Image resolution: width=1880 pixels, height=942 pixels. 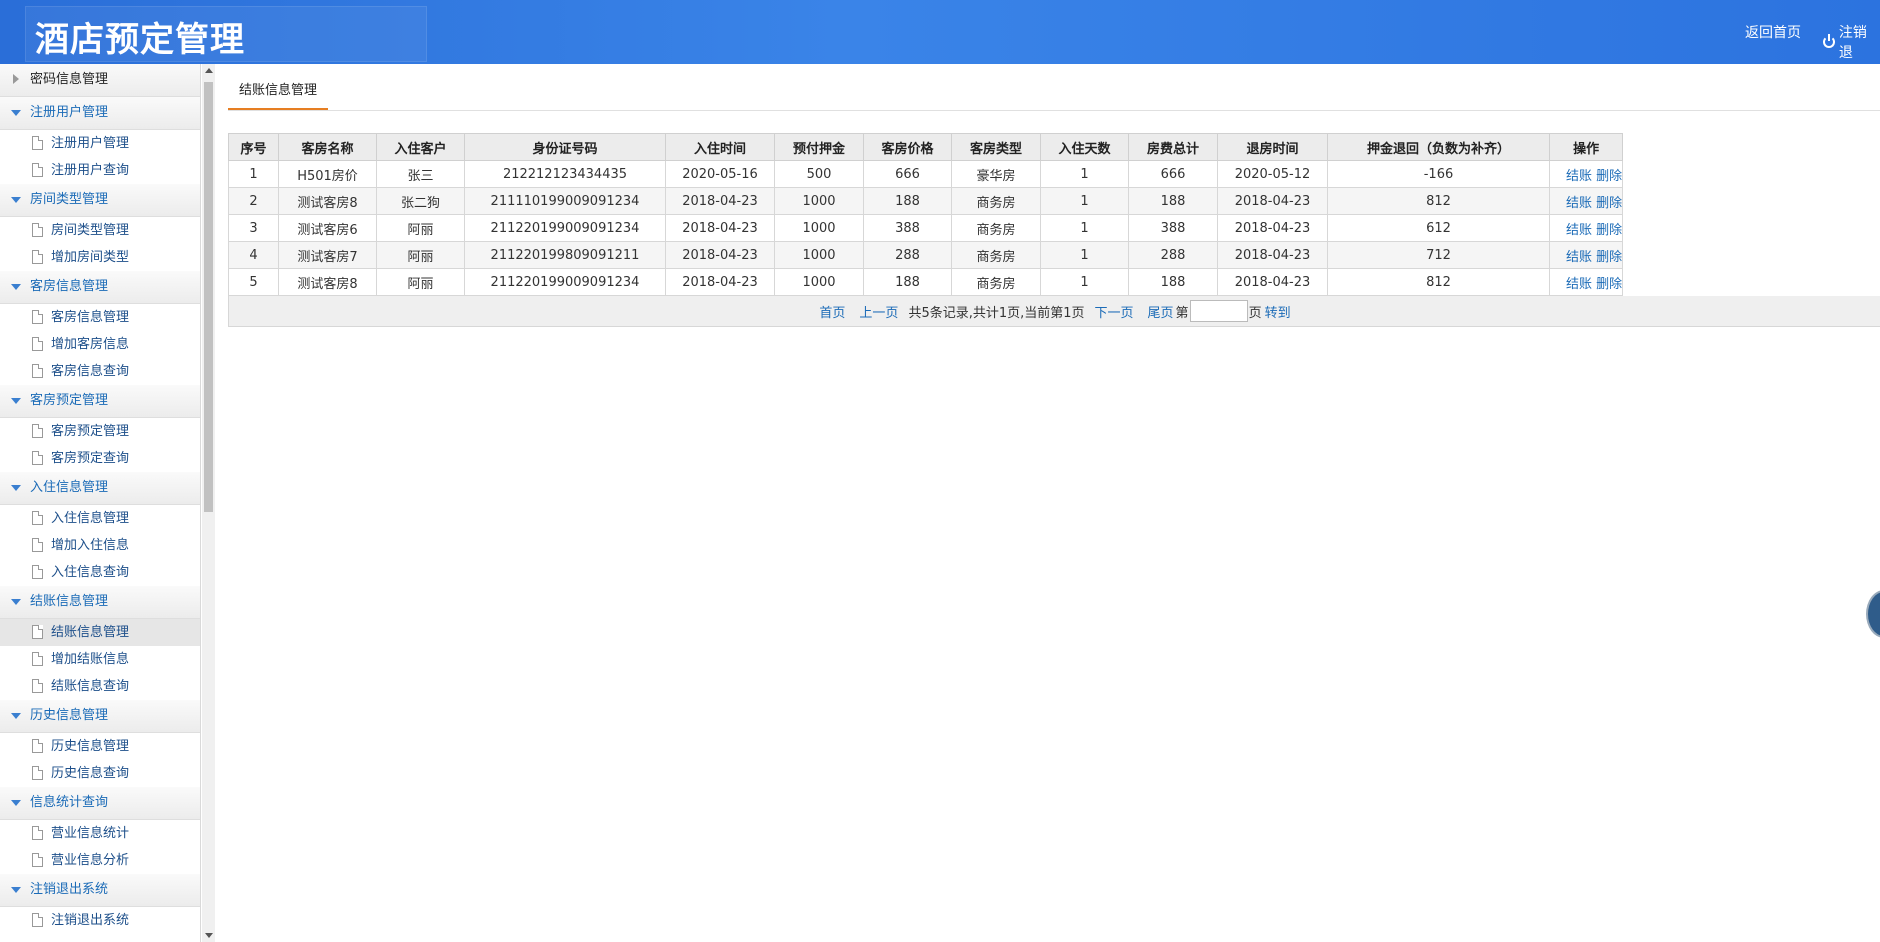 What do you see at coordinates (100, 602) in the screenshot?
I see `sidebar-group-6: 结账信息管理` at bounding box center [100, 602].